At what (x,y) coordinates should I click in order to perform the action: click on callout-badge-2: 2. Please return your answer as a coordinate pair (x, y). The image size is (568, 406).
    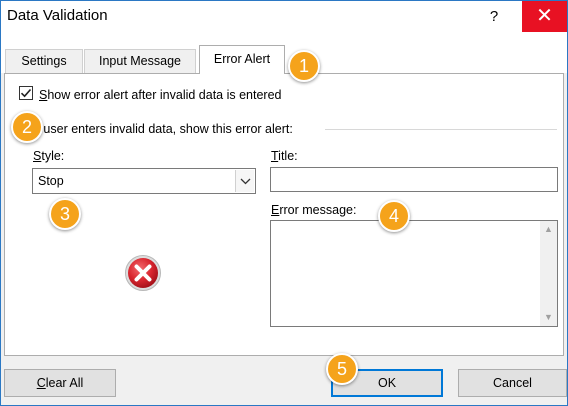
    Looking at the image, I should click on (27, 127).